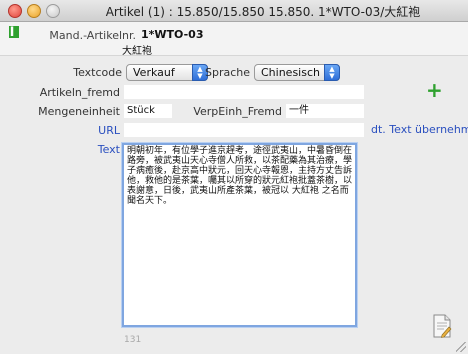 This screenshot has height=354, width=468. Describe the element at coordinates (434, 90) in the screenshot. I see `plus-icon: +` at that location.